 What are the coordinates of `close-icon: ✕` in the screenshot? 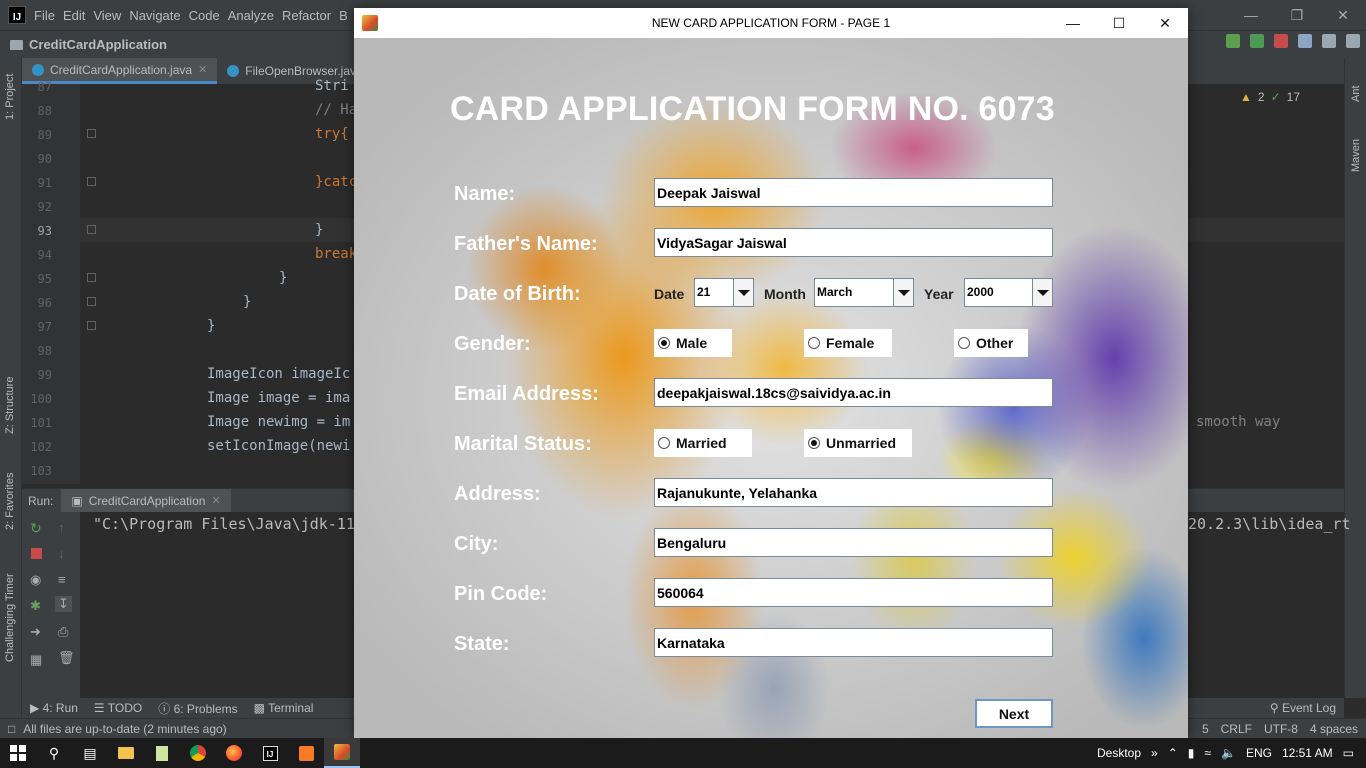 It's located at (1165, 23).